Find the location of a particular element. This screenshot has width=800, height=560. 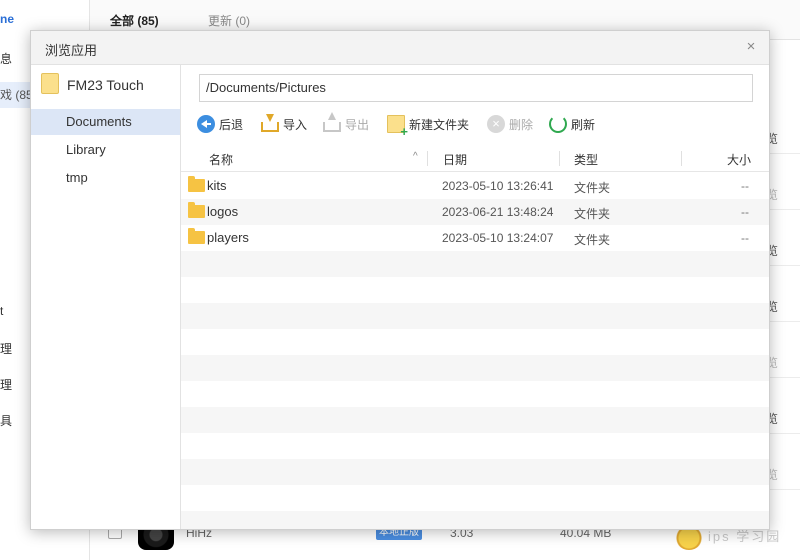

app-folder-icon is located at coordinates (50, 83).